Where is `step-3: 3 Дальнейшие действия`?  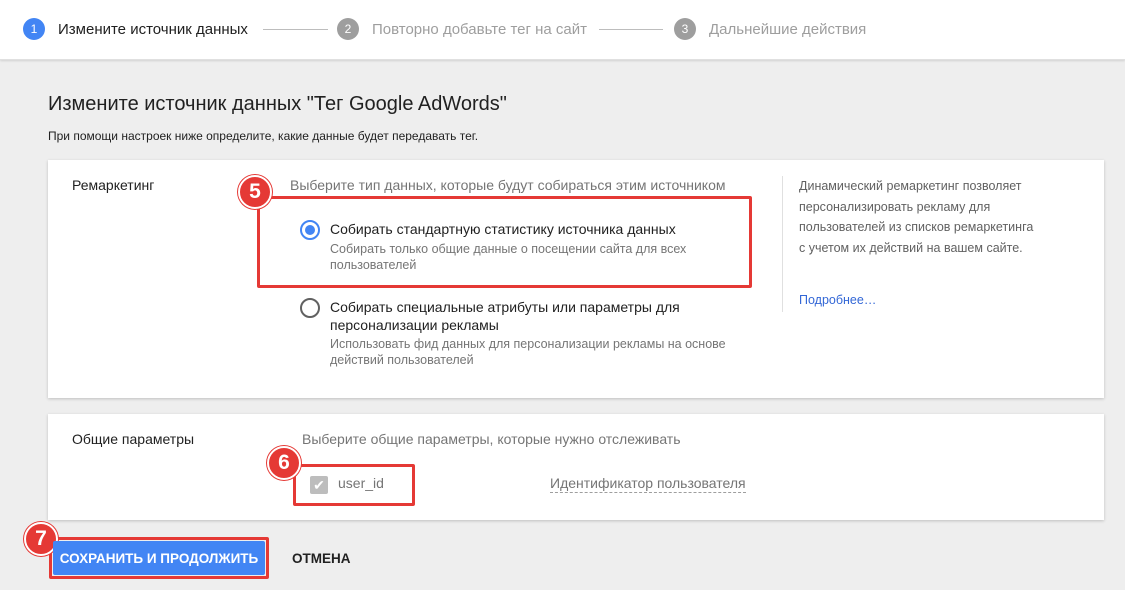 step-3: 3 Дальнейшие действия is located at coordinates (770, 29).